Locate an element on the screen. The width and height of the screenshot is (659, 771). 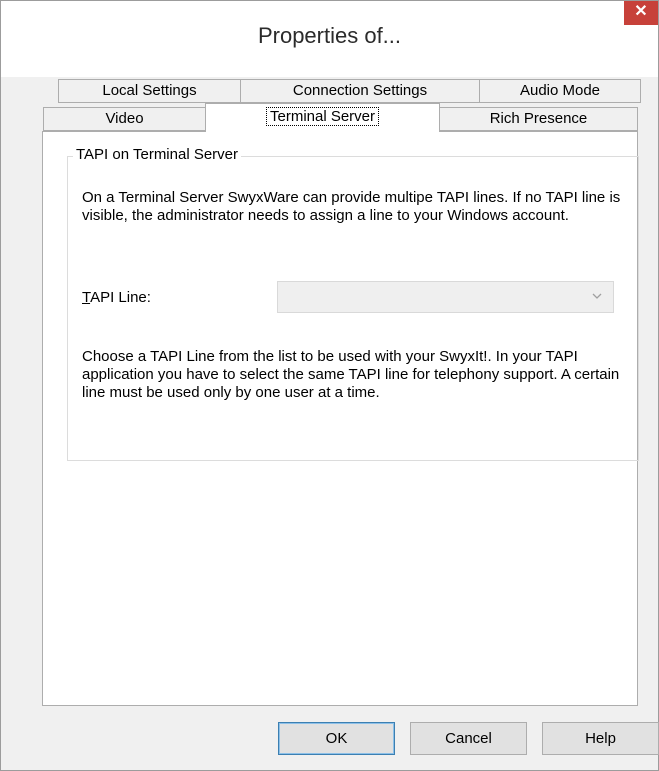
tab-label: Rich Presence is located at coordinates (538, 118).